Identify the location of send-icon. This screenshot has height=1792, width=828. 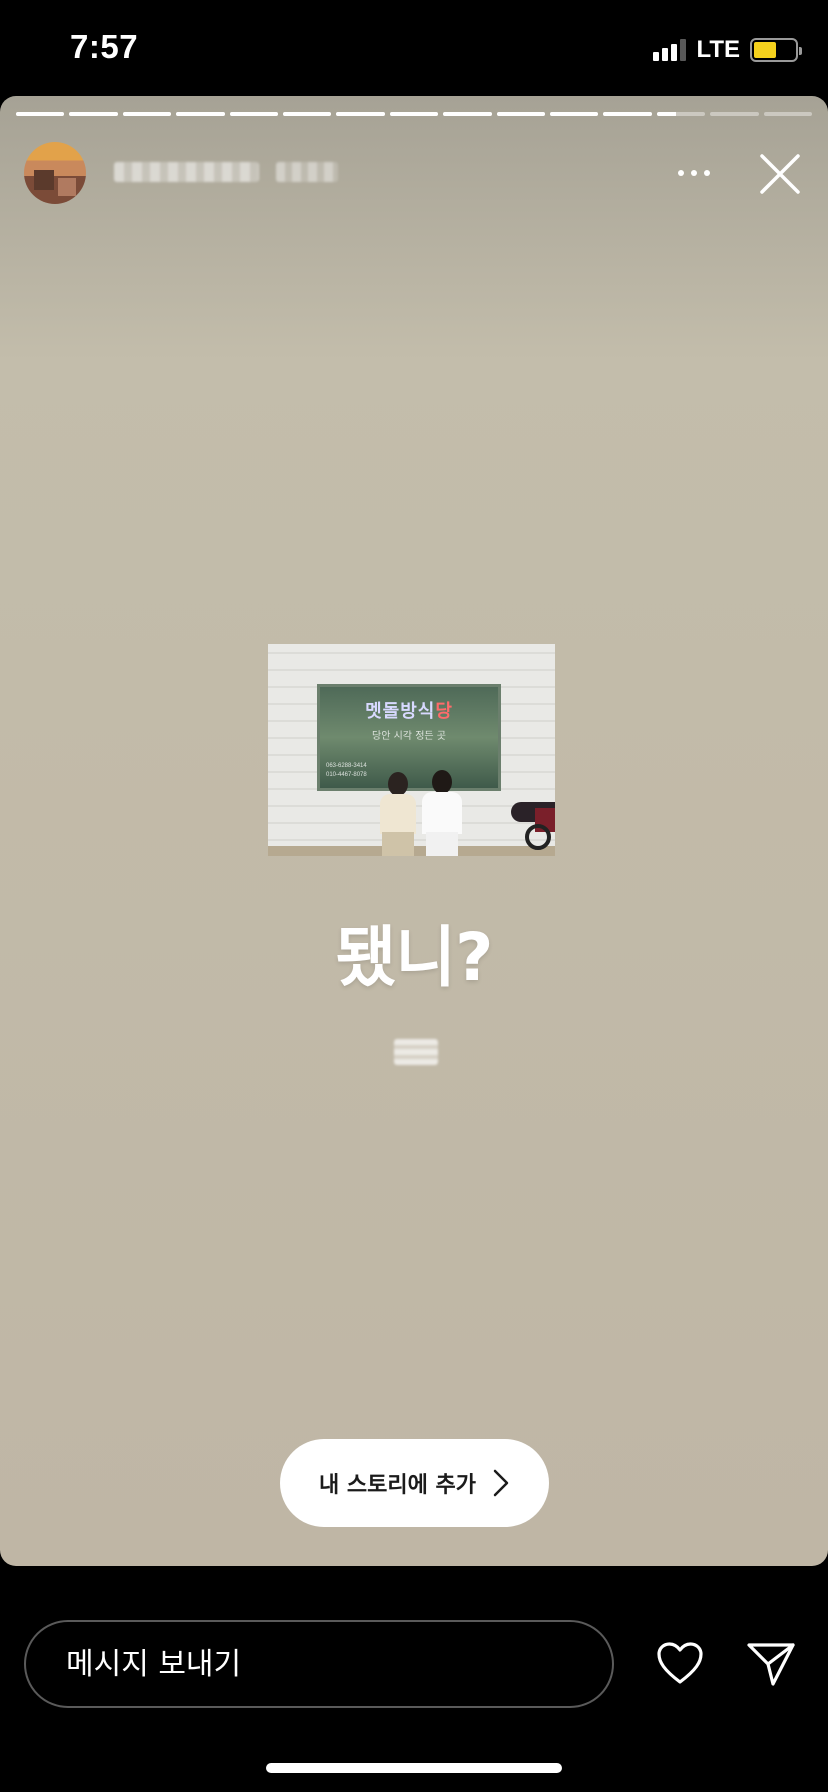
(771, 1664).